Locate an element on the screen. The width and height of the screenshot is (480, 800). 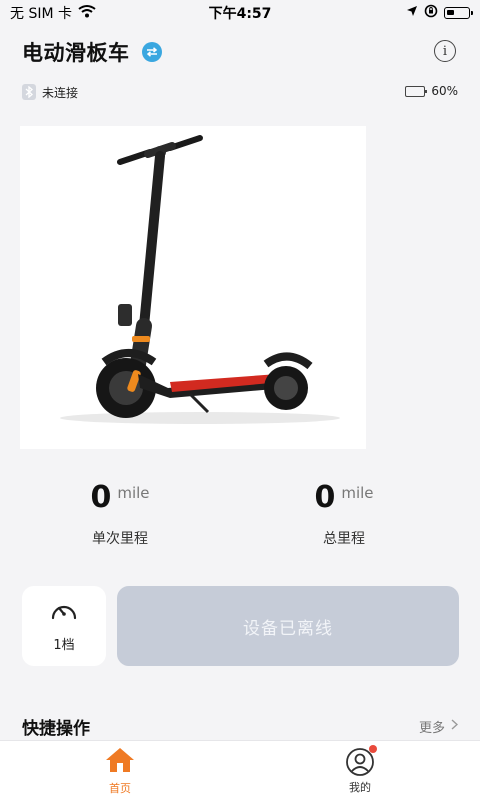
total-mileage-stat: 0 mile 总里程 is located at coordinates (344, 514).